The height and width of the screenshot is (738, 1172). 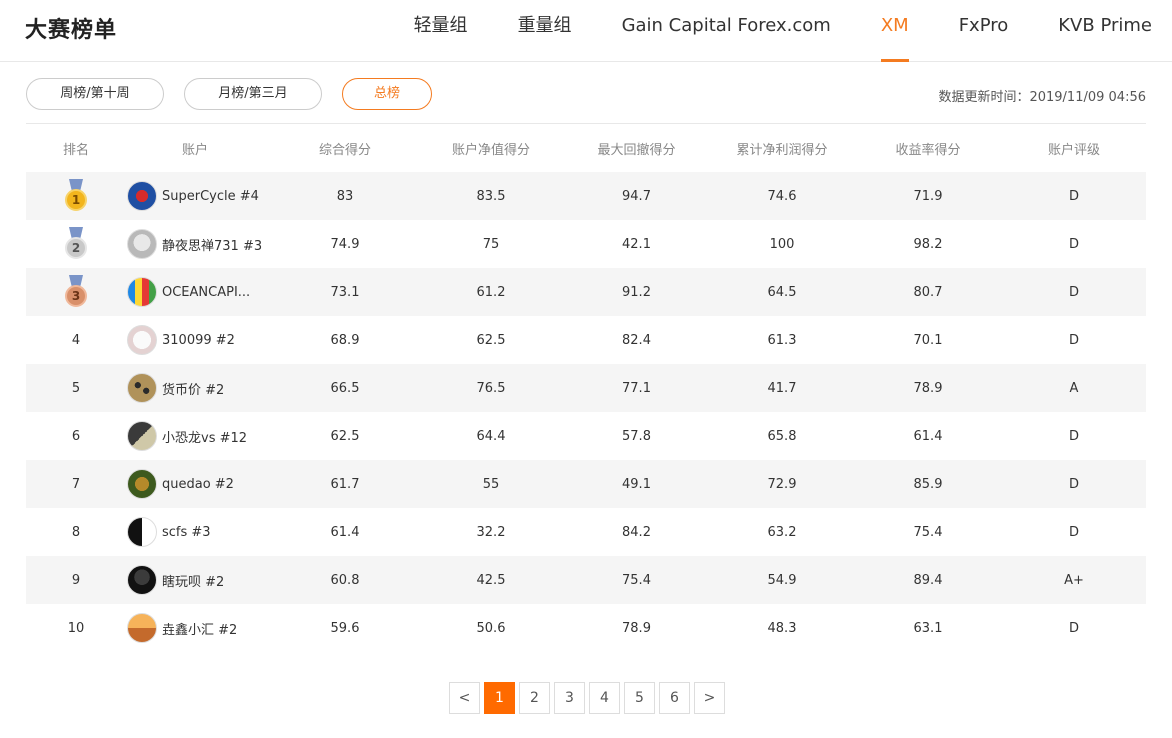 What do you see at coordinates (534, 698) in the screenshot?
I see `page-button-2: 2` at bounding box center [534, 698].